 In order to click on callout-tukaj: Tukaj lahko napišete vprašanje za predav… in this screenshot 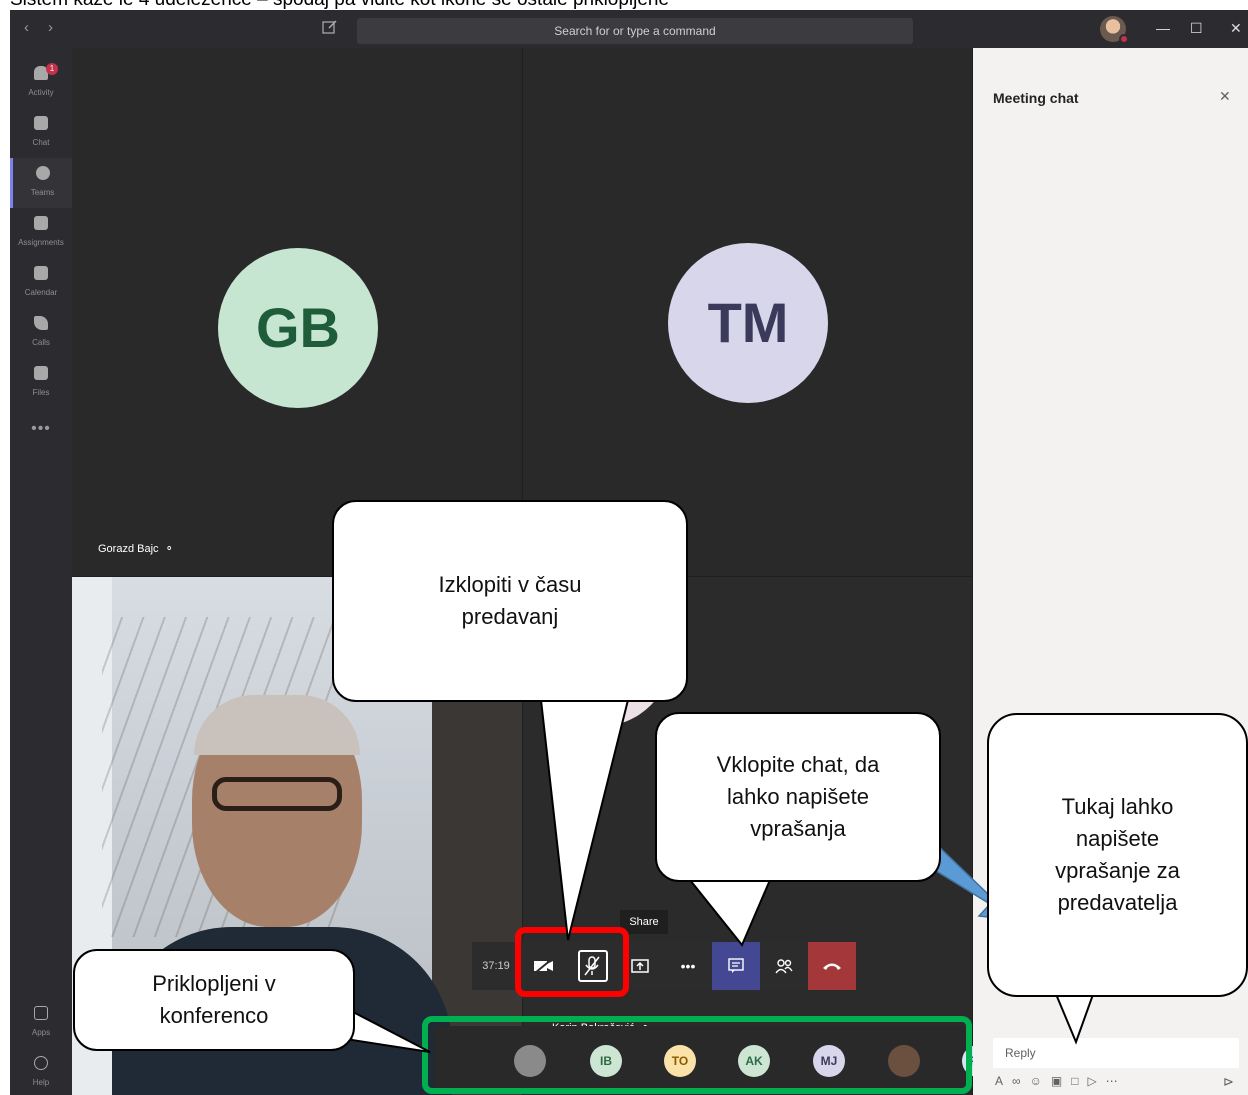, I will do `click(1117, 855)`.